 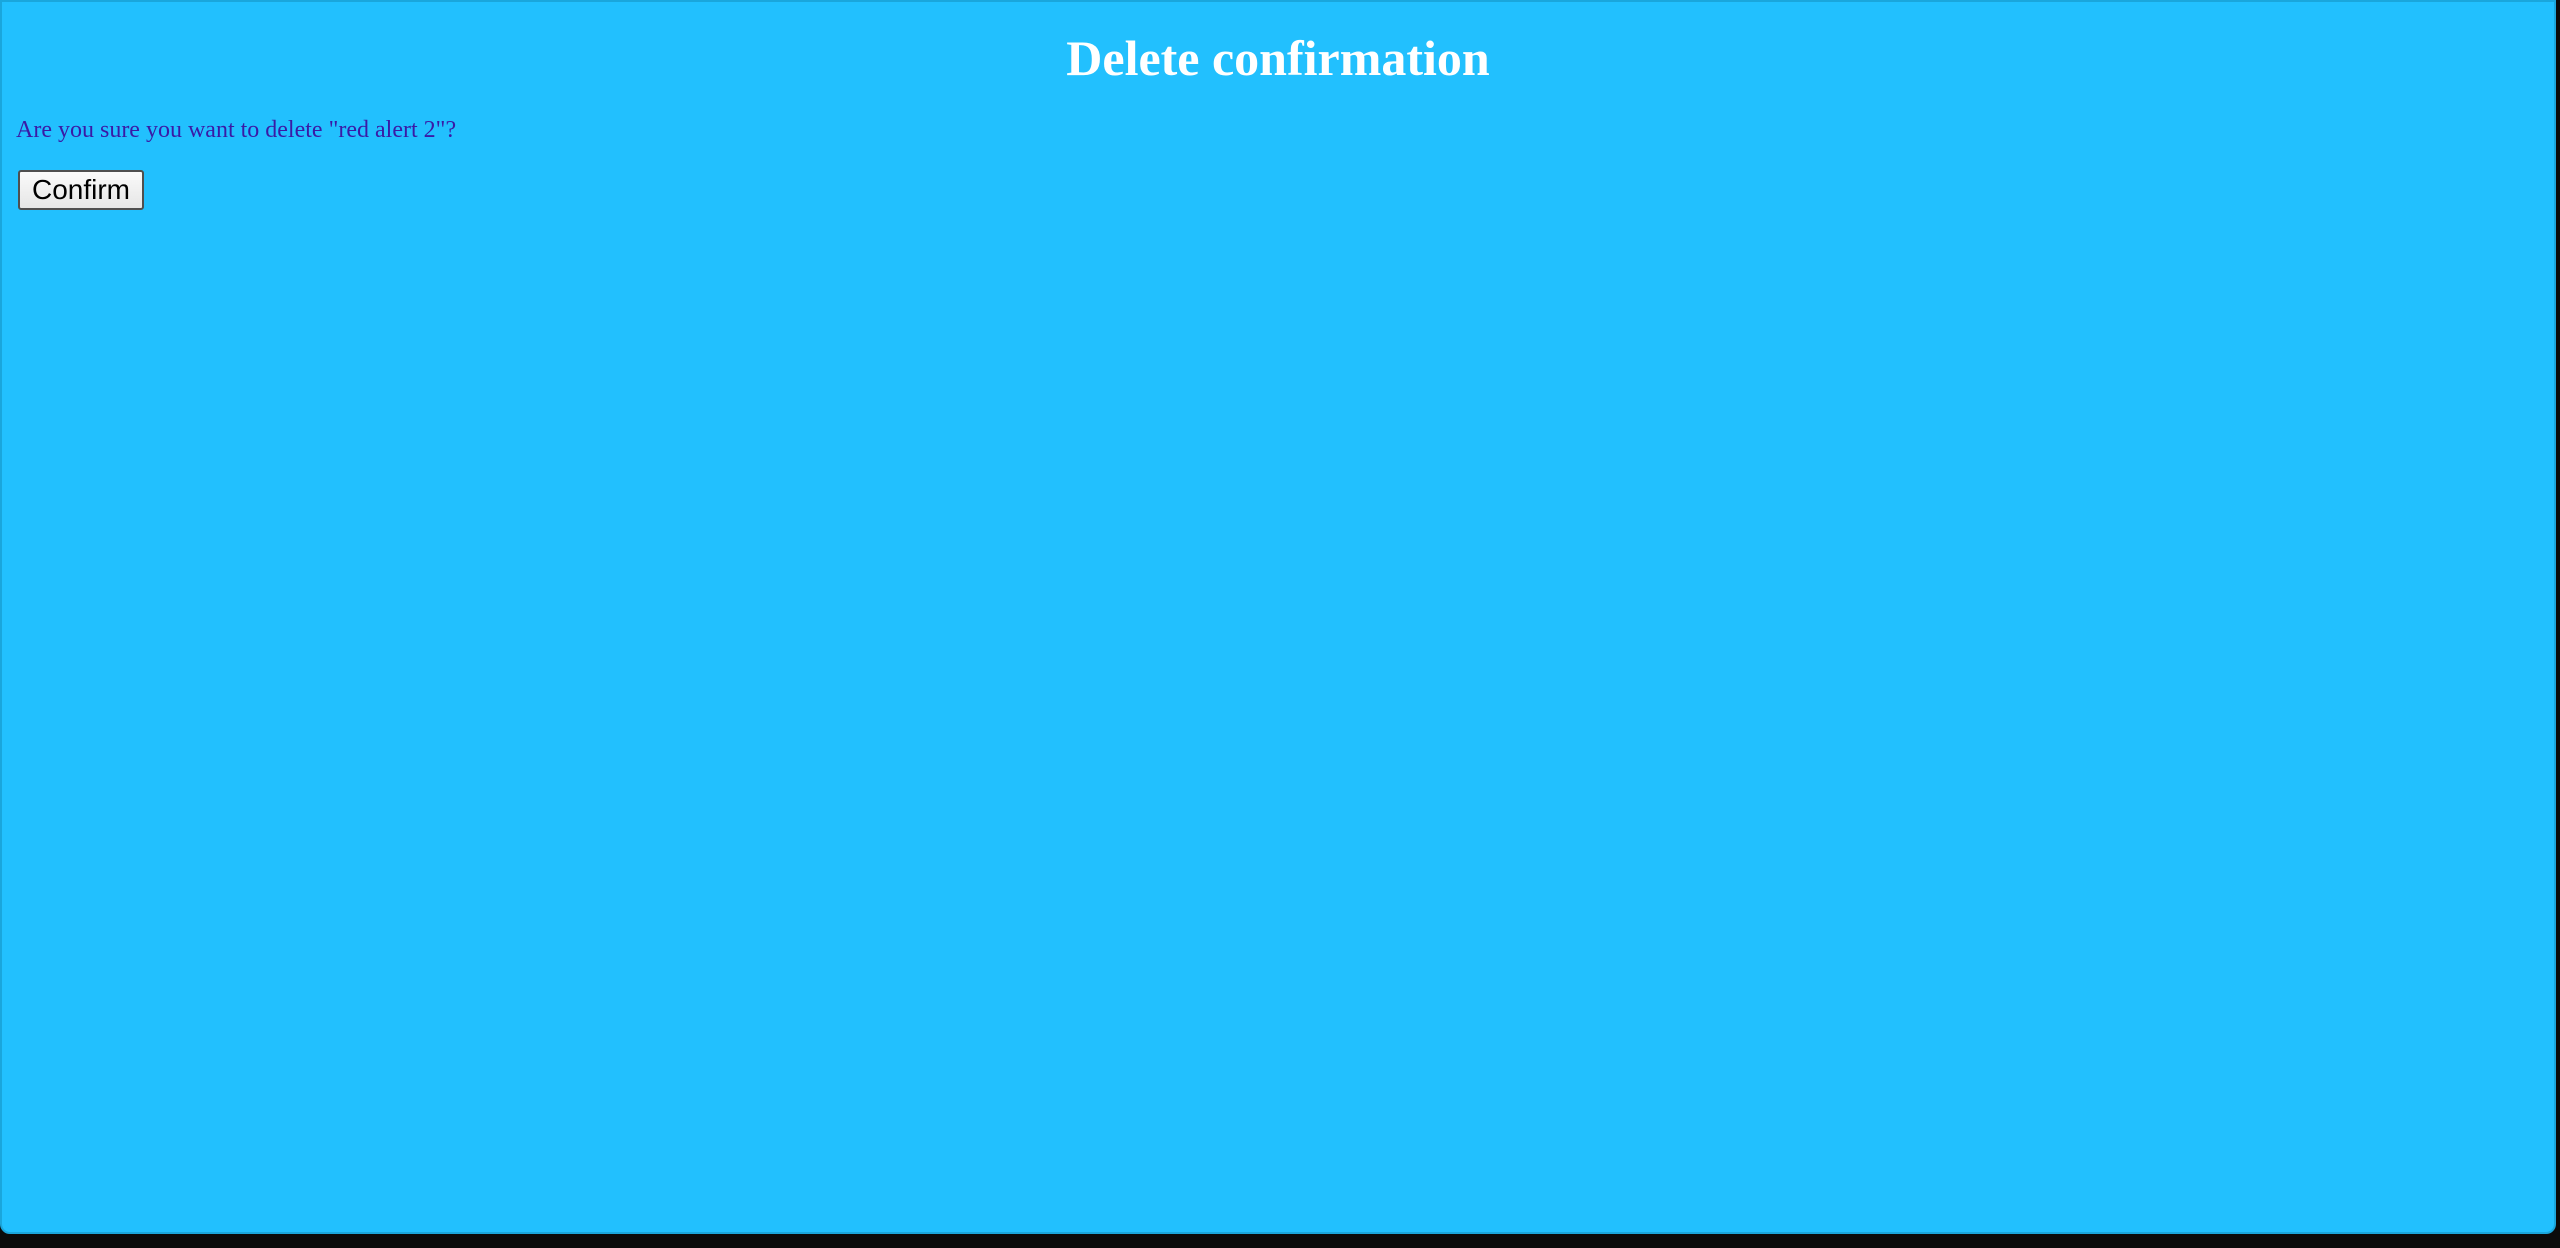 I want to click on page-title: Delete confirmation, so click(x=1278, y=58).